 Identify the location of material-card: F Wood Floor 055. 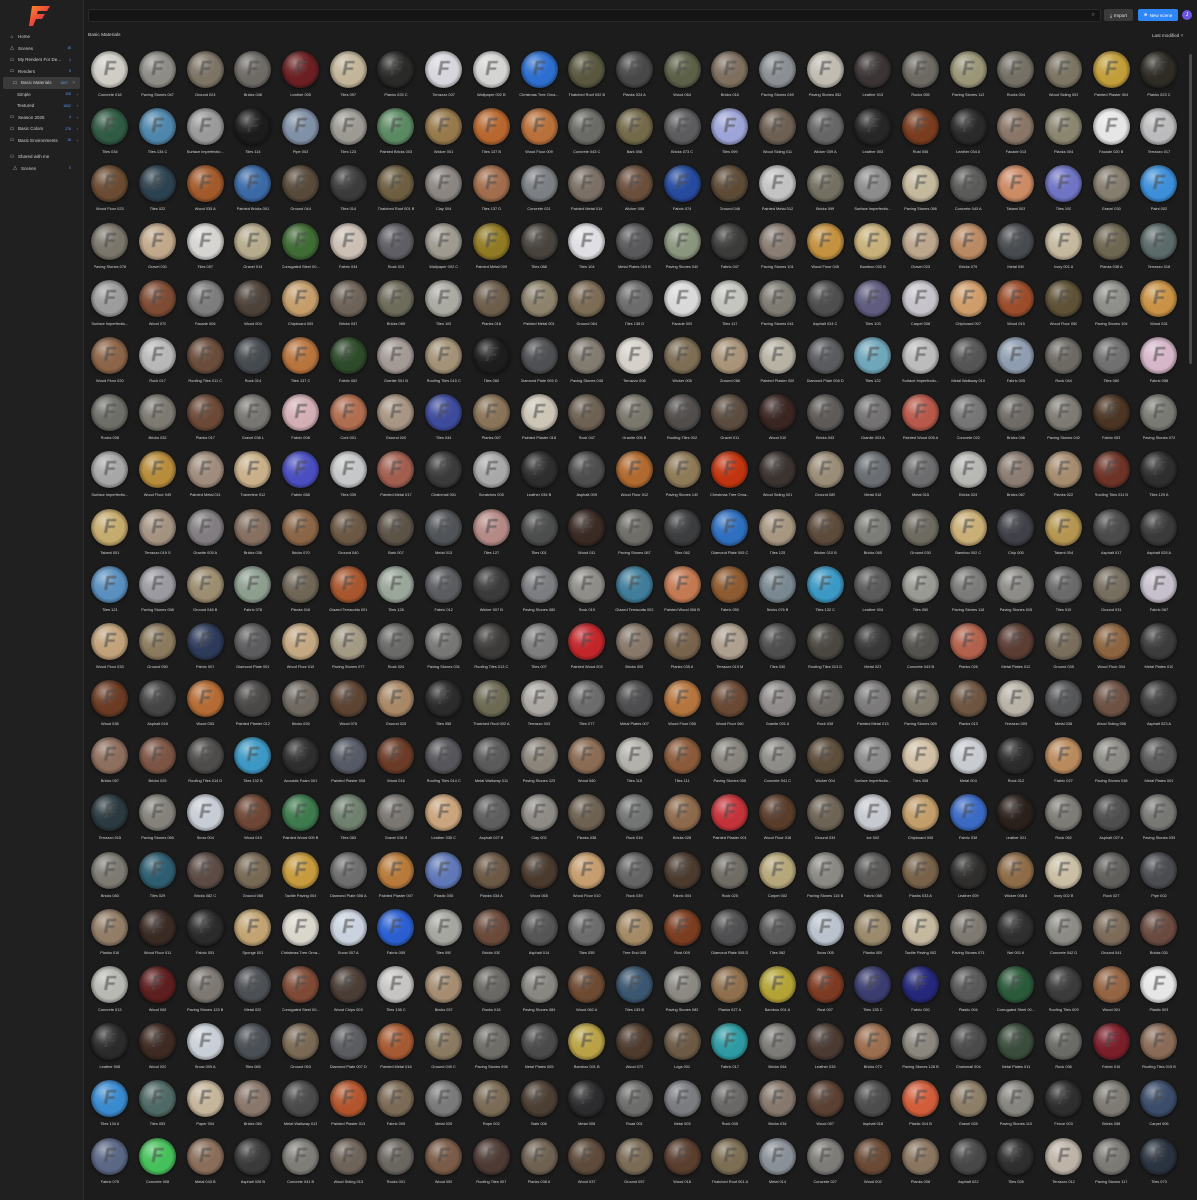
(682, 705).